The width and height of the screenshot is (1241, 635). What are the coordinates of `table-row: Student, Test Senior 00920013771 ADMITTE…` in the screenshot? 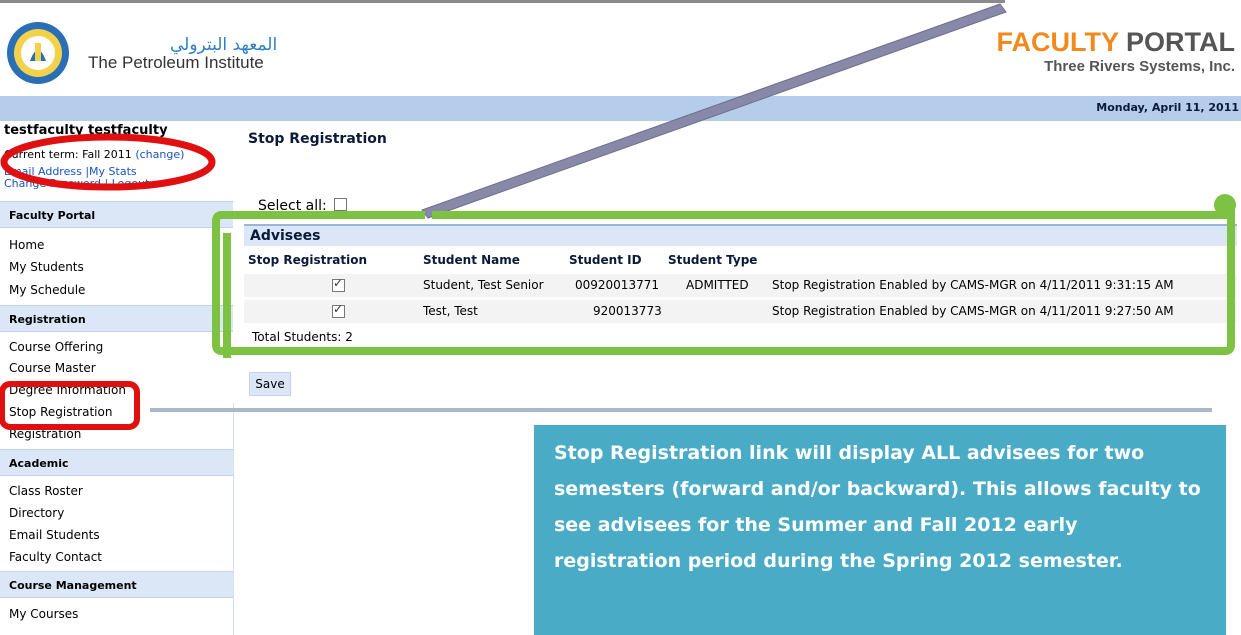 It's located at (740, 285).